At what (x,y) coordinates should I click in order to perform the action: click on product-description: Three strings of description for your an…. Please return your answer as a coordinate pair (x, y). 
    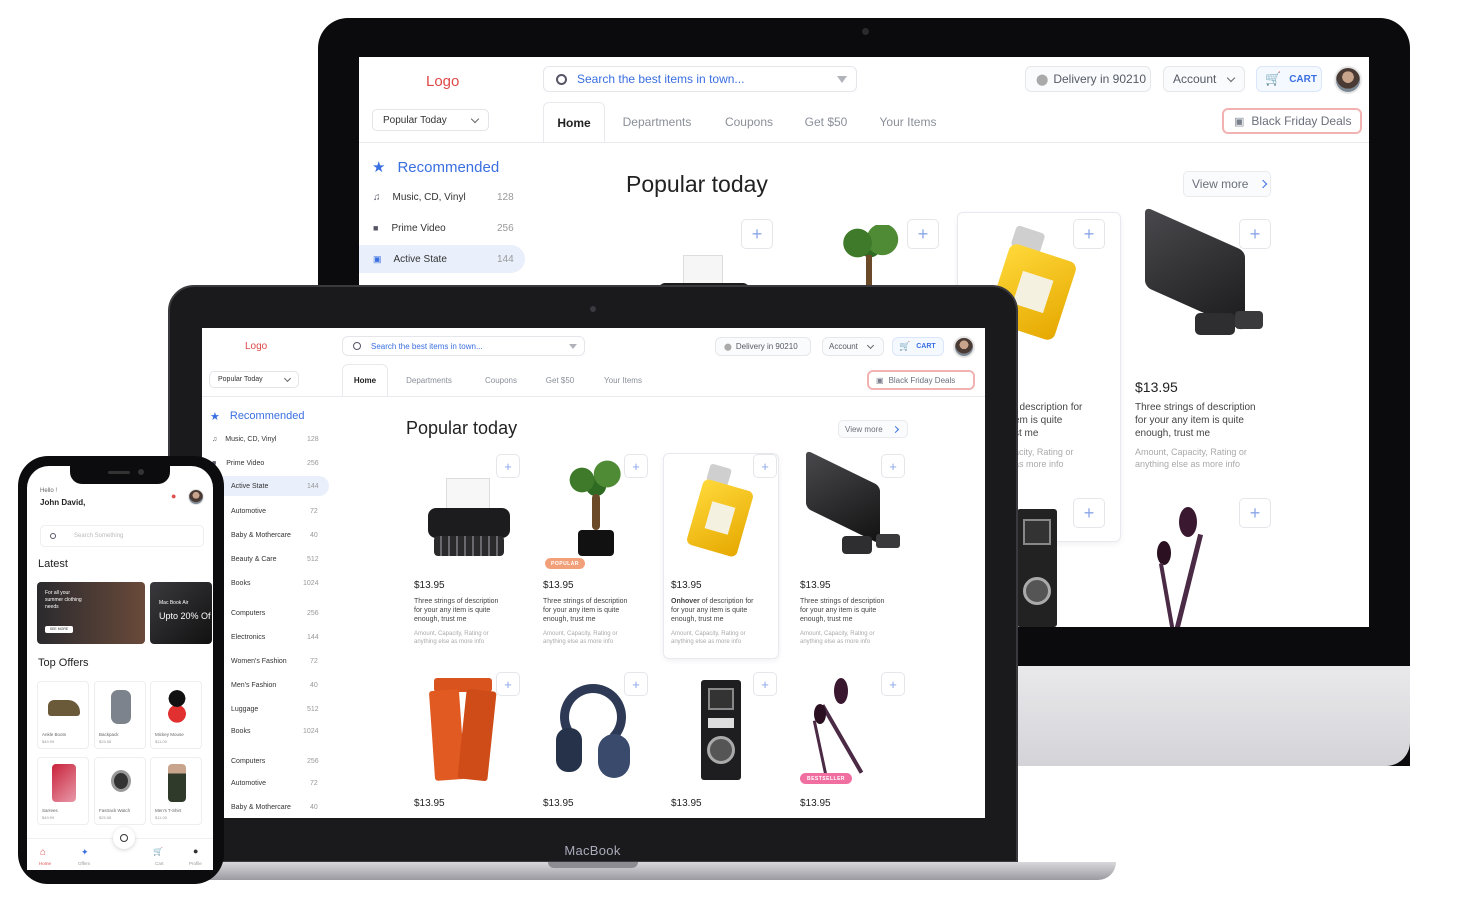
    Looking at the image, I should click on (1195, 420).